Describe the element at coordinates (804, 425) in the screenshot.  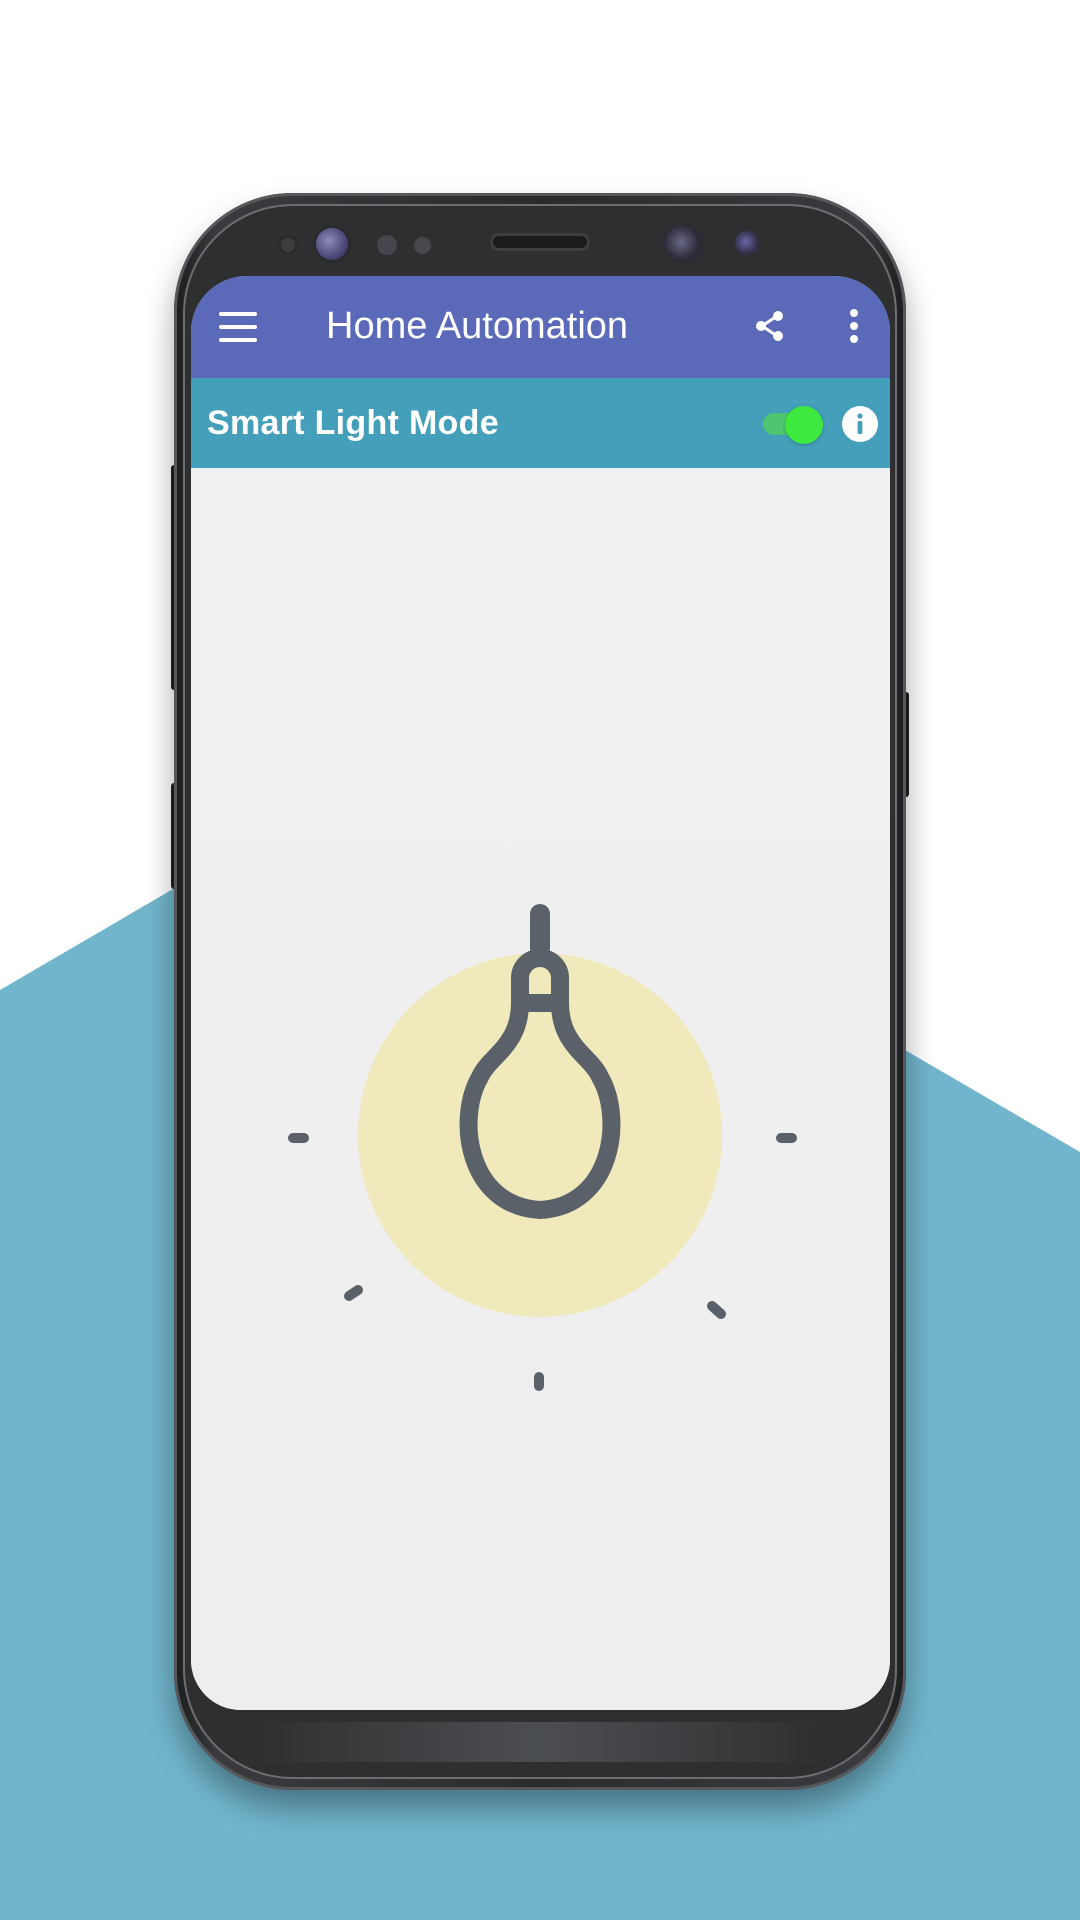
I see `toggle-thumb` at that location.